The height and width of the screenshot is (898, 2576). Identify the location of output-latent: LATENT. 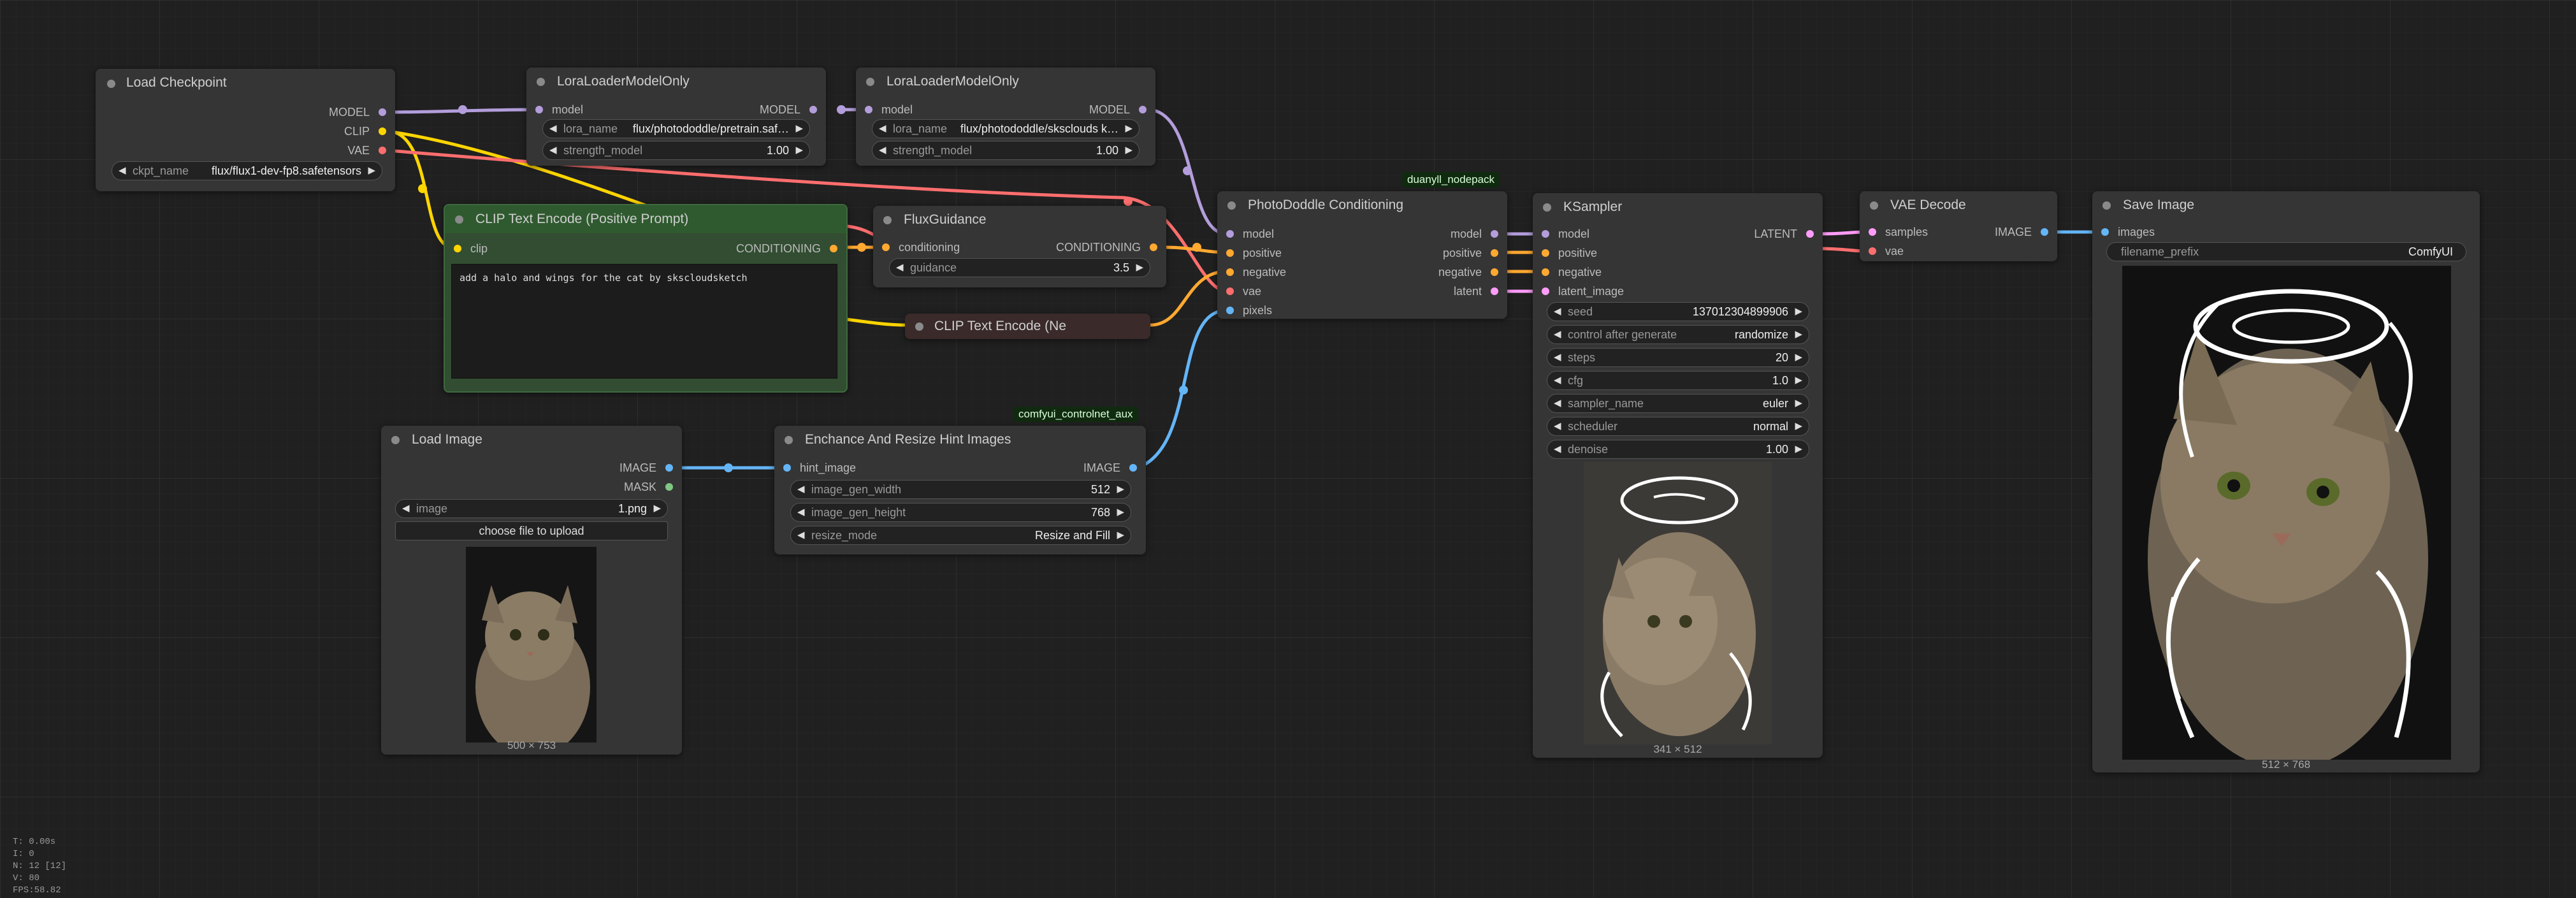
(1788, 233).